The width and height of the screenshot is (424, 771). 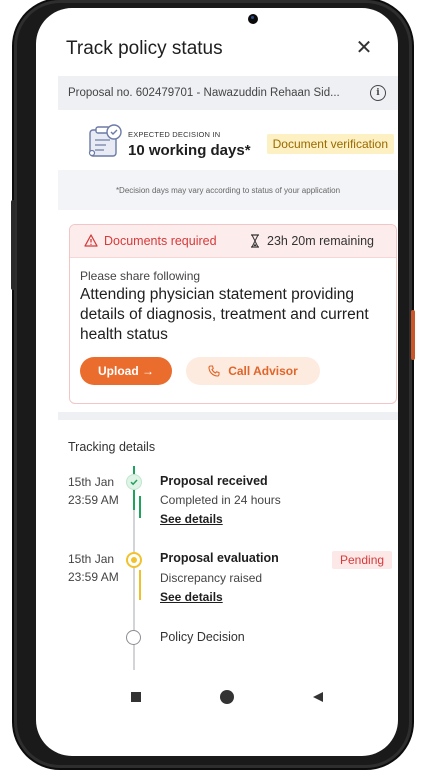 What do you see at coordinates (112, 447) in the screenshot?
I see `tracking-title: Tracking details` at bounding box center [112, 447].